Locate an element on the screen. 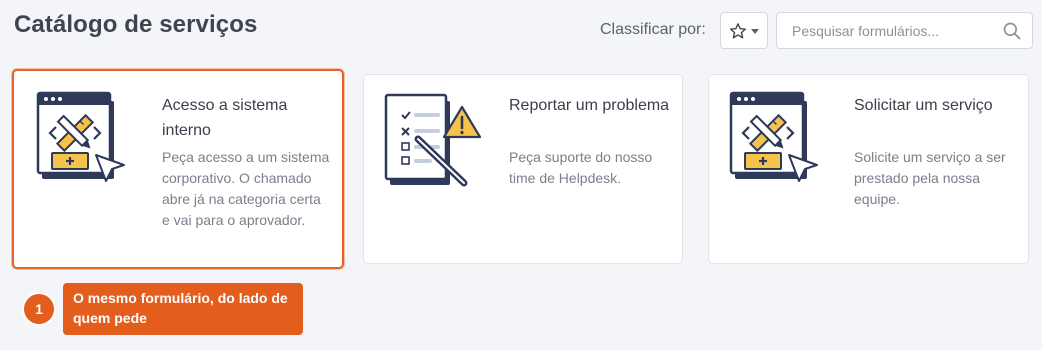  star-icon is located at coordinates (738, 30).